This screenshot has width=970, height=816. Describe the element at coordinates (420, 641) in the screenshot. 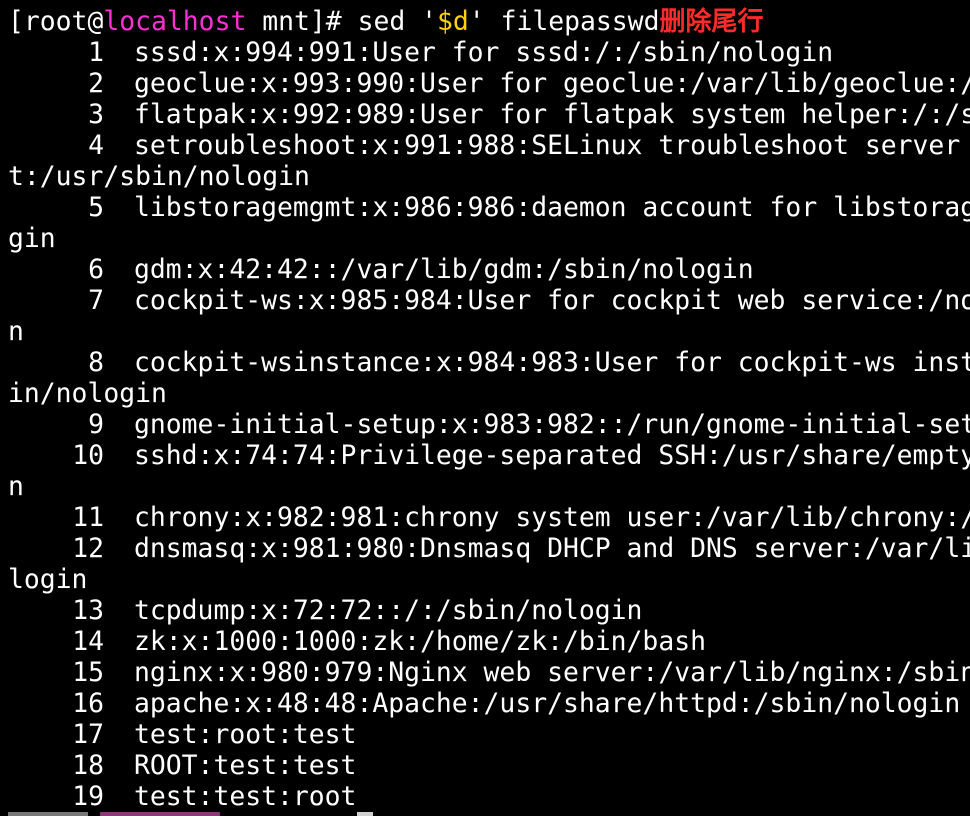

I see `line-text: zk:x:1000:1000:zk:/home/zk:/bin/bash` at that location.